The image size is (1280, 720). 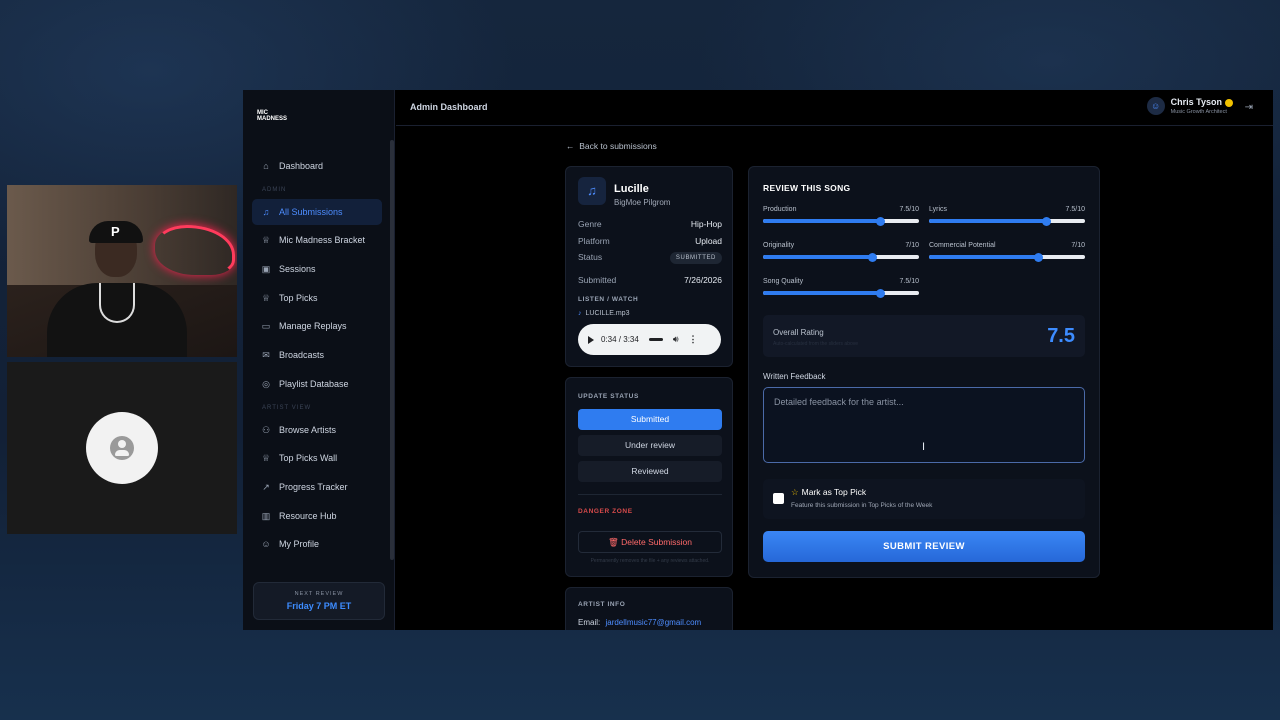 What do you see at coordinates (650, 224) in the screenshot?
I see `genre-row: Genre Hip-Hop` at bounding box center [650, 224].